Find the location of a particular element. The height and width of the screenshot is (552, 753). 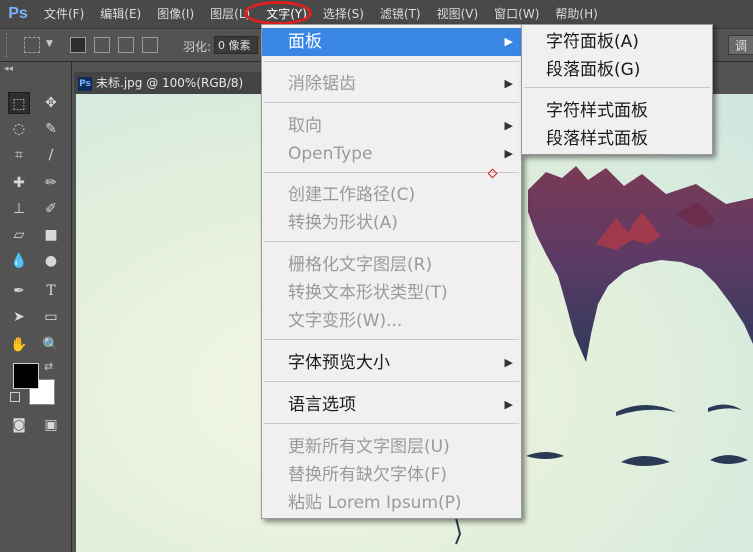

history-brush-icon: ✐ is located at coordinates (51, 209).